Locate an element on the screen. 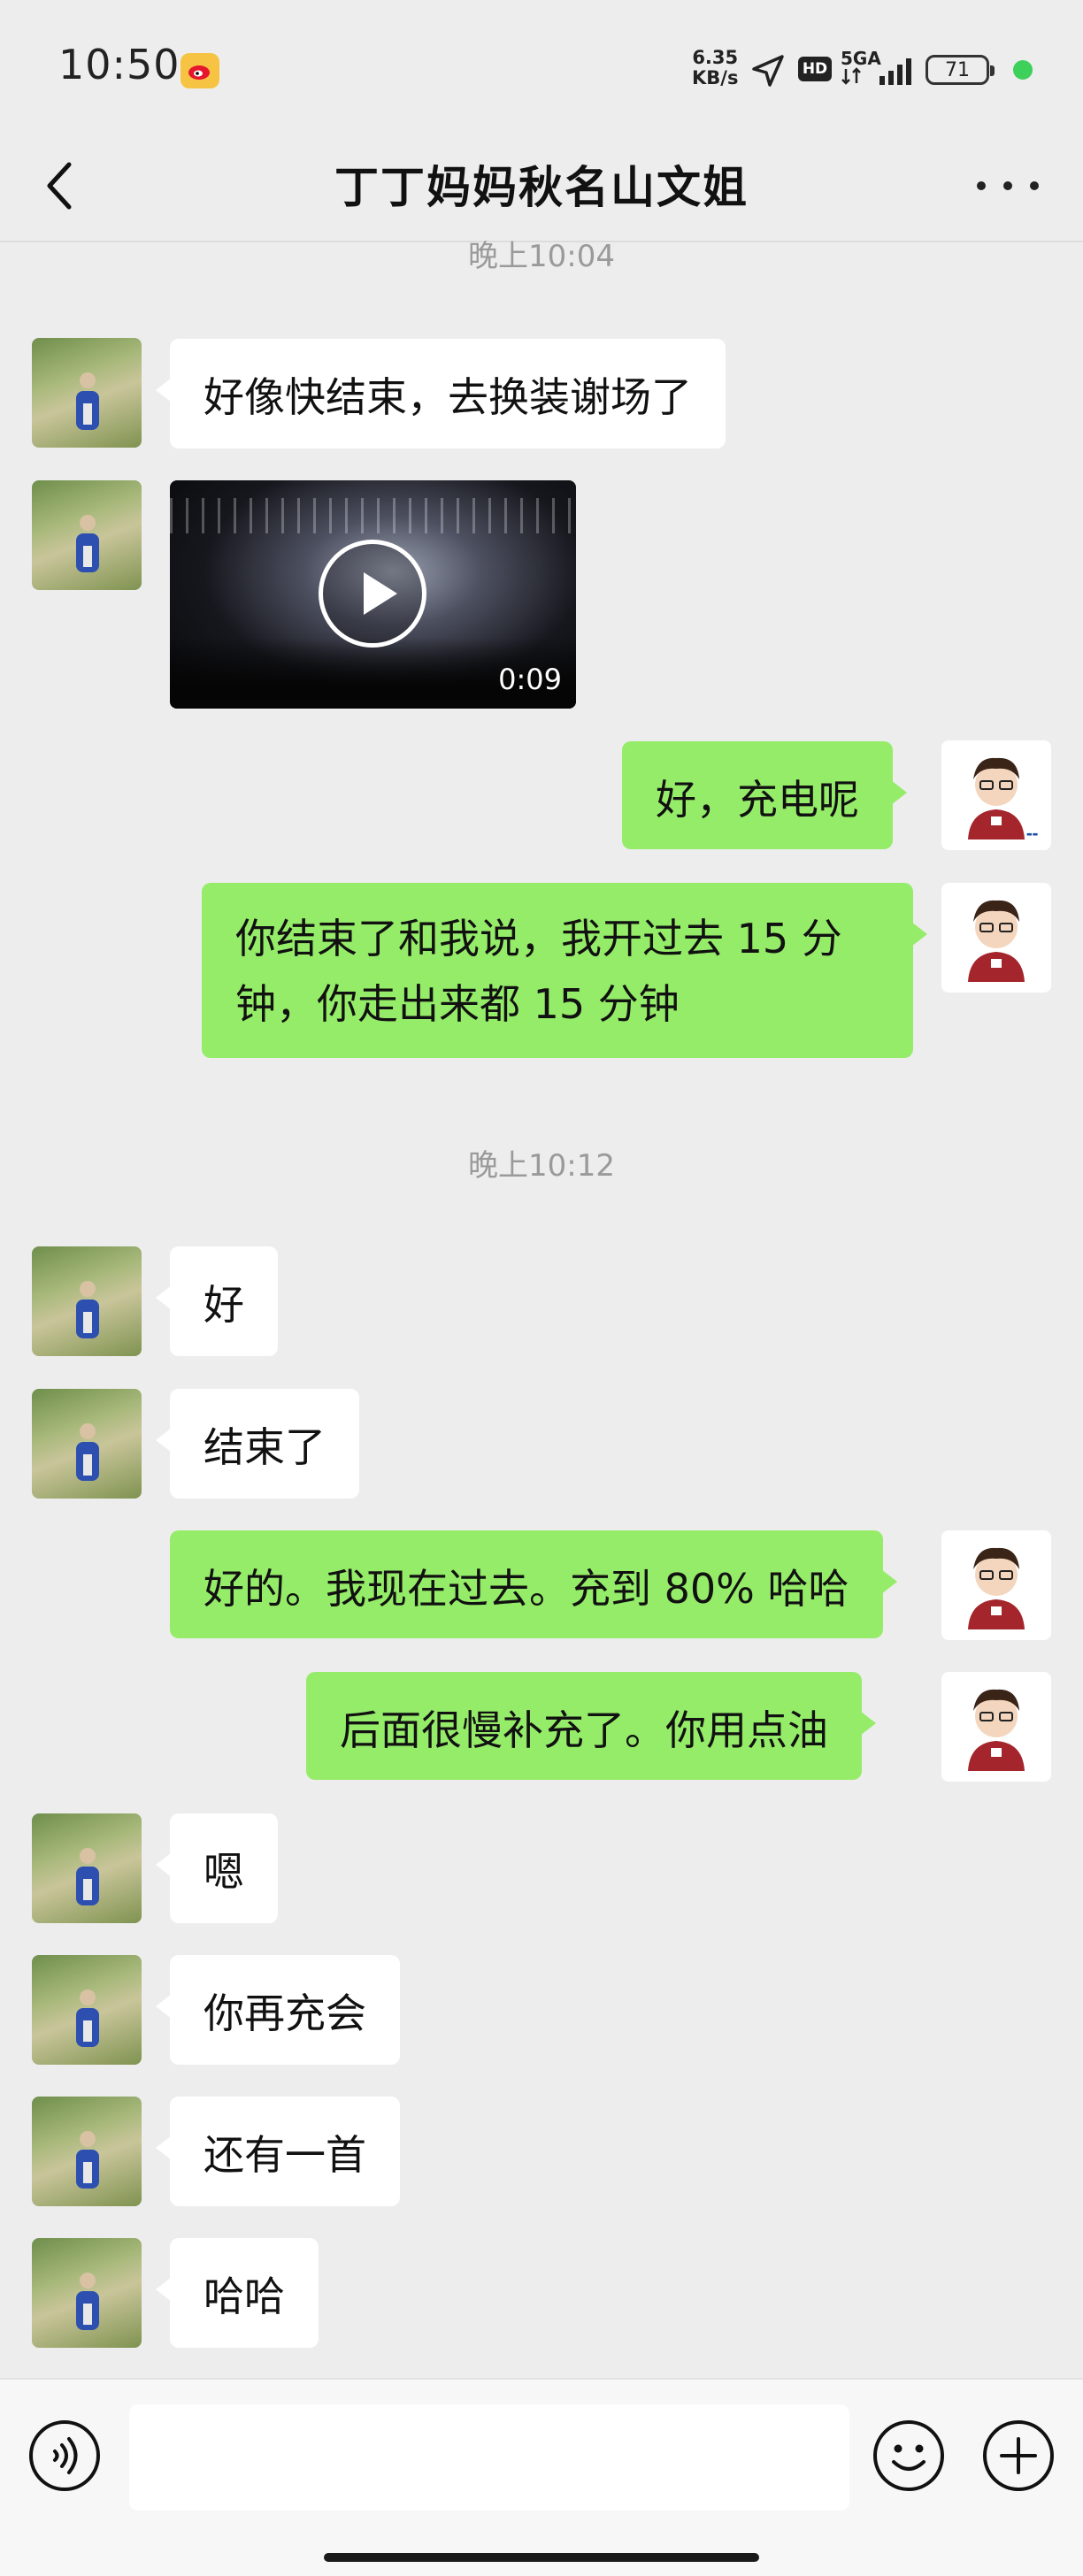 This screenshot has width=1083, height=2576. message-bubble: 哈哈 is located at coordinates (237, 2293).